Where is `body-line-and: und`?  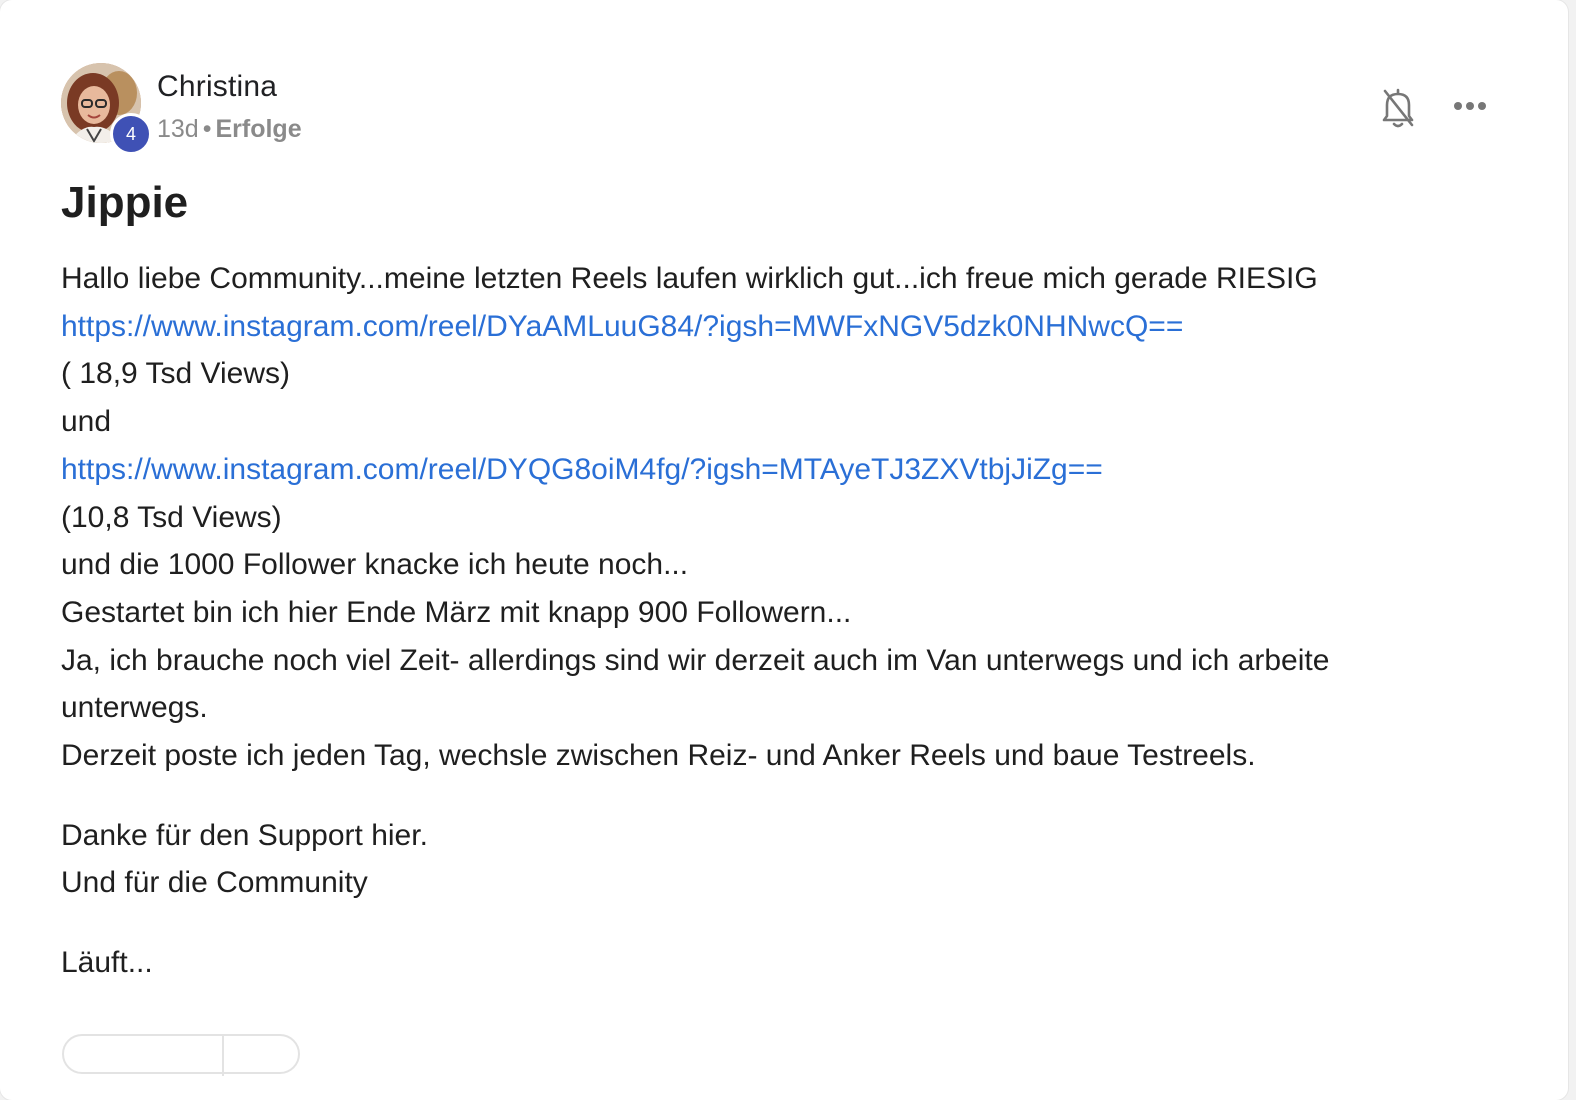 body-line-and: und is located at coordinates (86, 422).